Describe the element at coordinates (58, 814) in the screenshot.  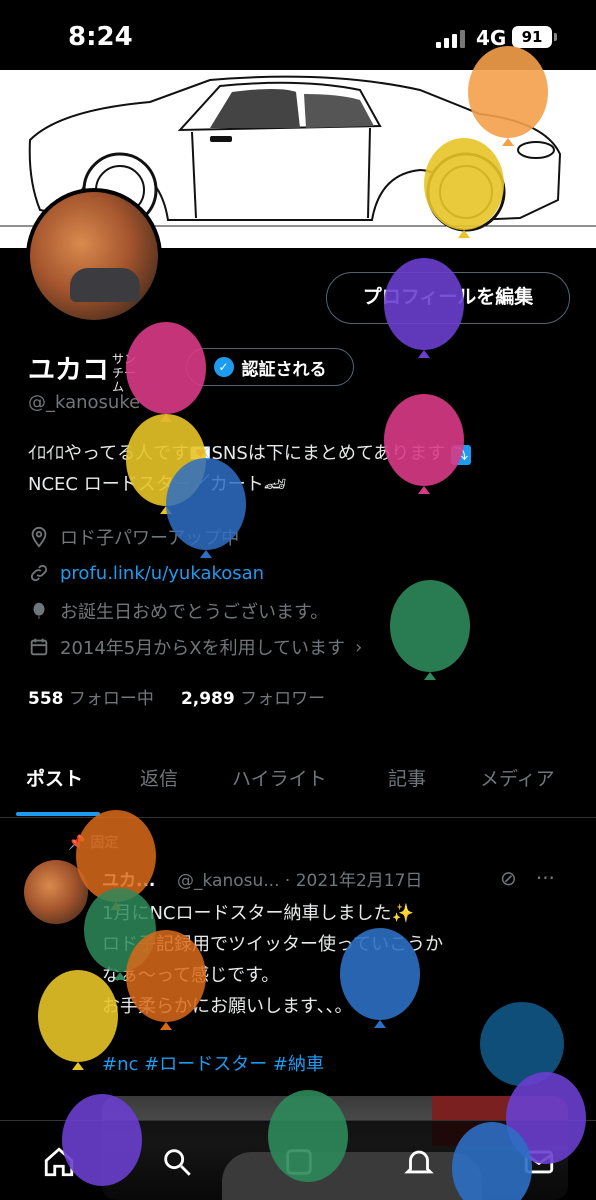
I see `active-tab-indicator` at that location.